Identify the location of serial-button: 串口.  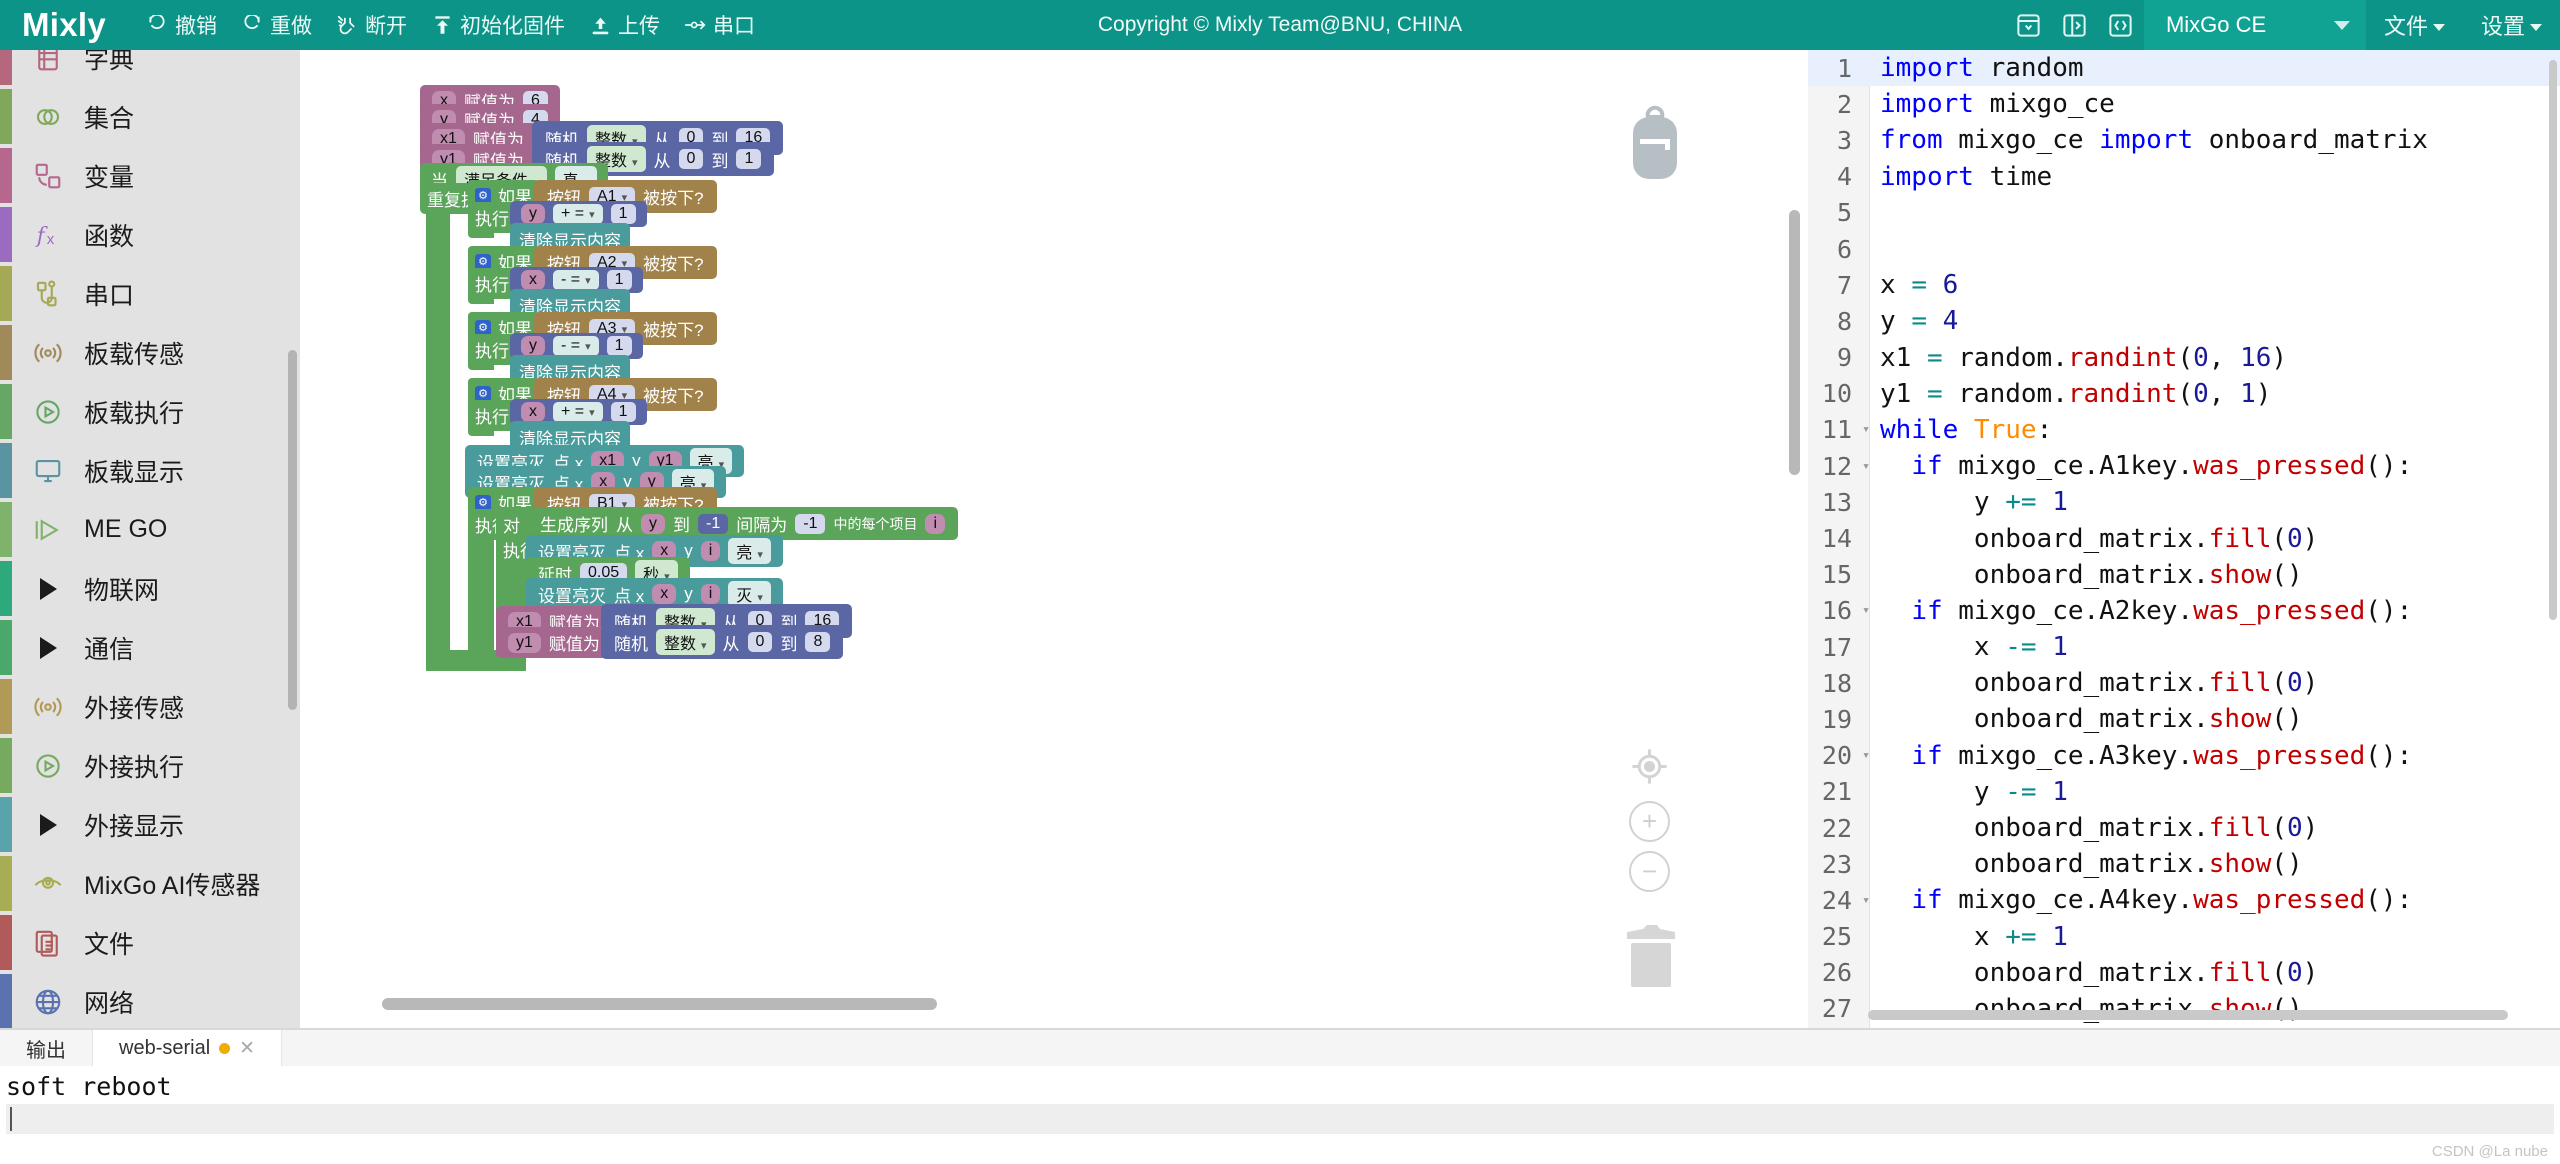
(719, 25).